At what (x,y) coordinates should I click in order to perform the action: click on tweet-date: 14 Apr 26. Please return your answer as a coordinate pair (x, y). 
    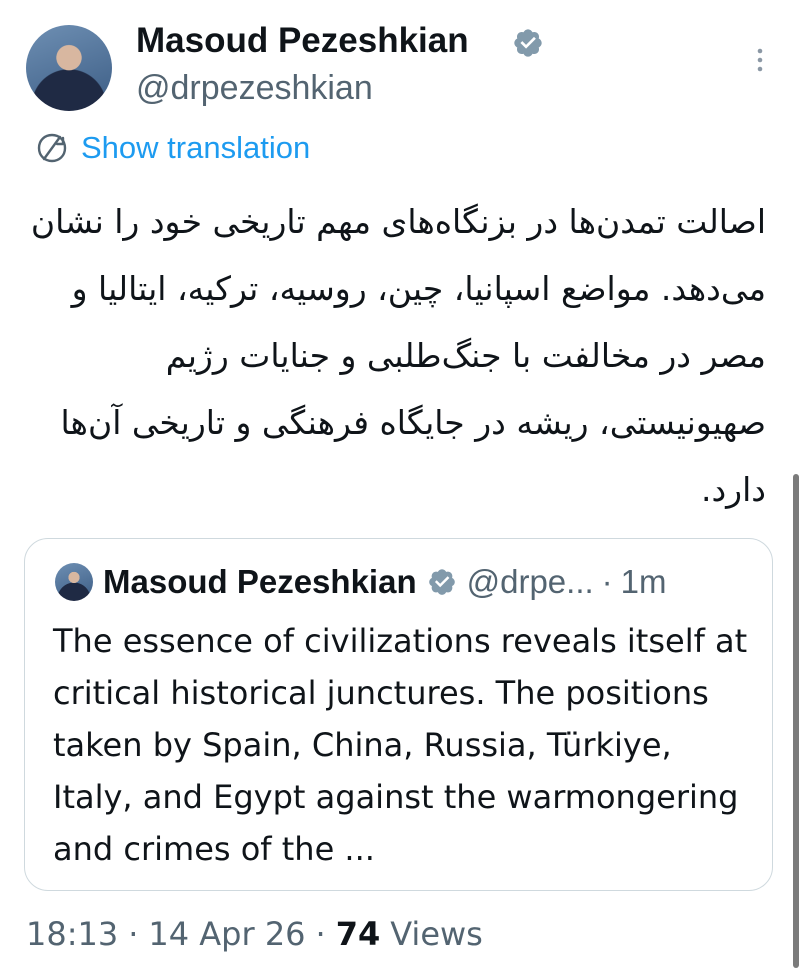
    Looking at the image, I should click on (226, 934).